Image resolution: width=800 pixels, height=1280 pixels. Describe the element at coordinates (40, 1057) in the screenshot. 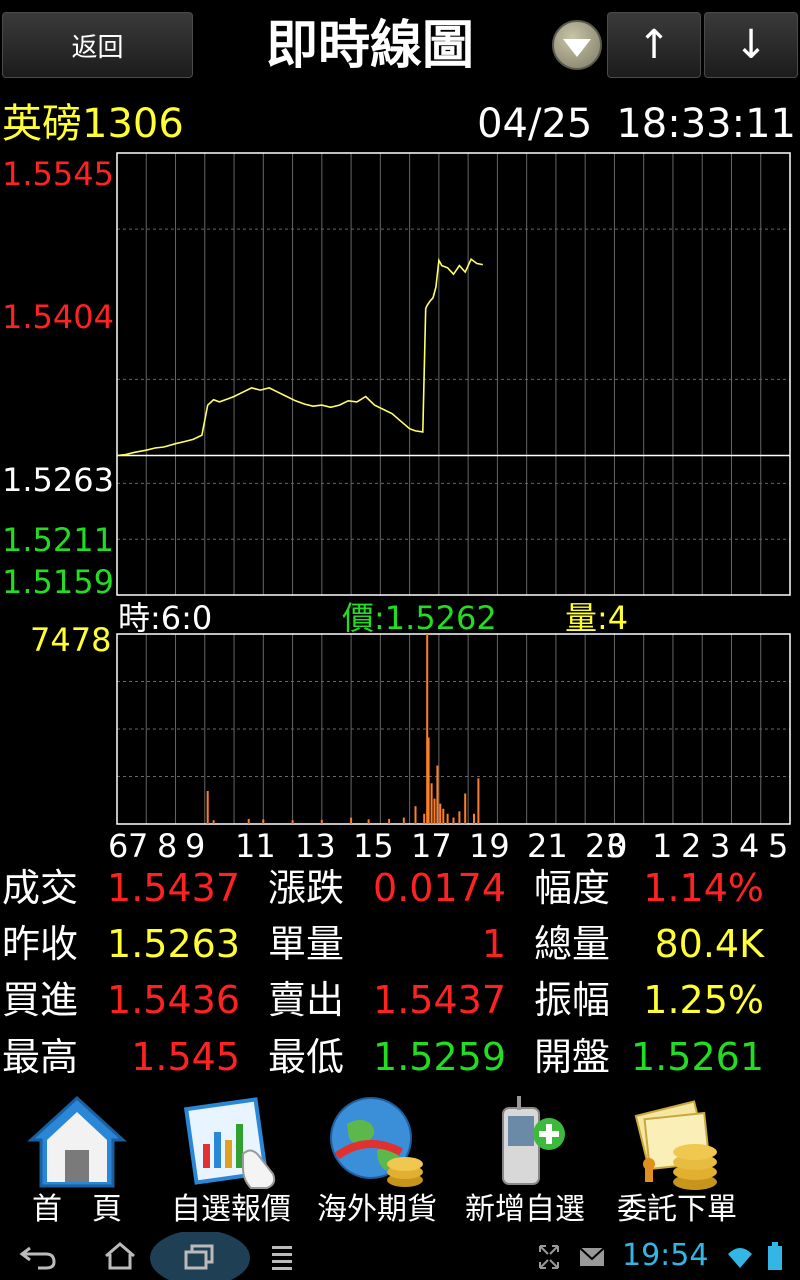

I see `stat-label: 最高` at that location.